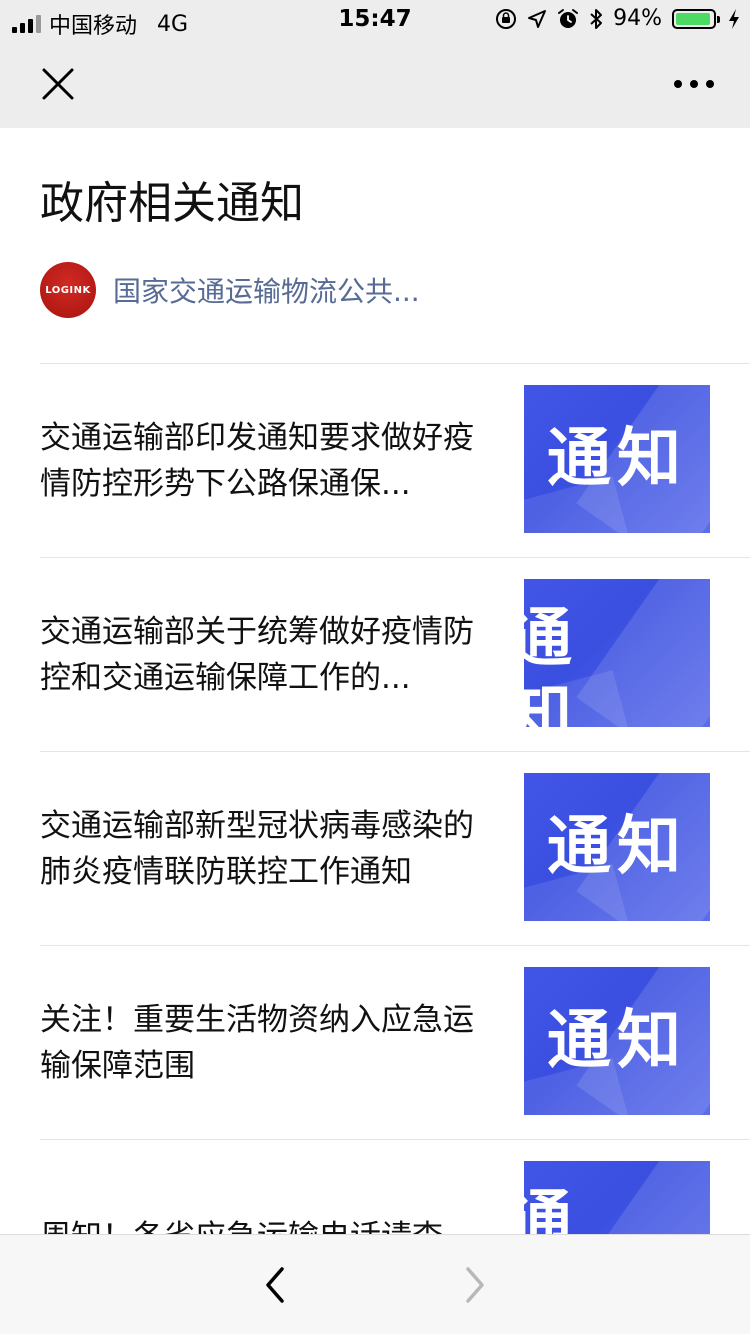 The height and width of the screenshot is (1334, 750). Describe the element at coordinates (637, 18) in the screenshot. I see `battery-percent: 94%` at that location.